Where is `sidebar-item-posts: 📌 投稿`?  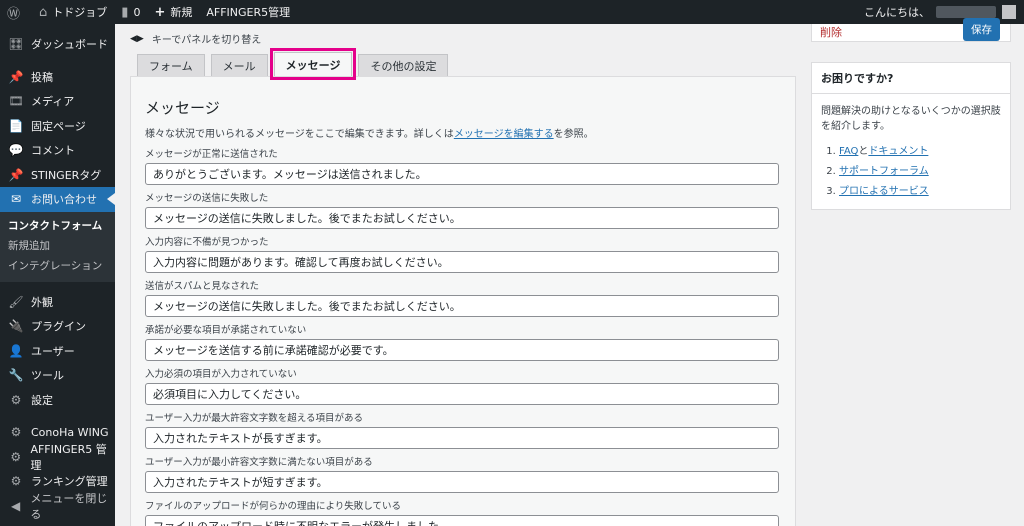 sidebar-item-posts: 📌 投稿 is located at coordinates (57, 77).